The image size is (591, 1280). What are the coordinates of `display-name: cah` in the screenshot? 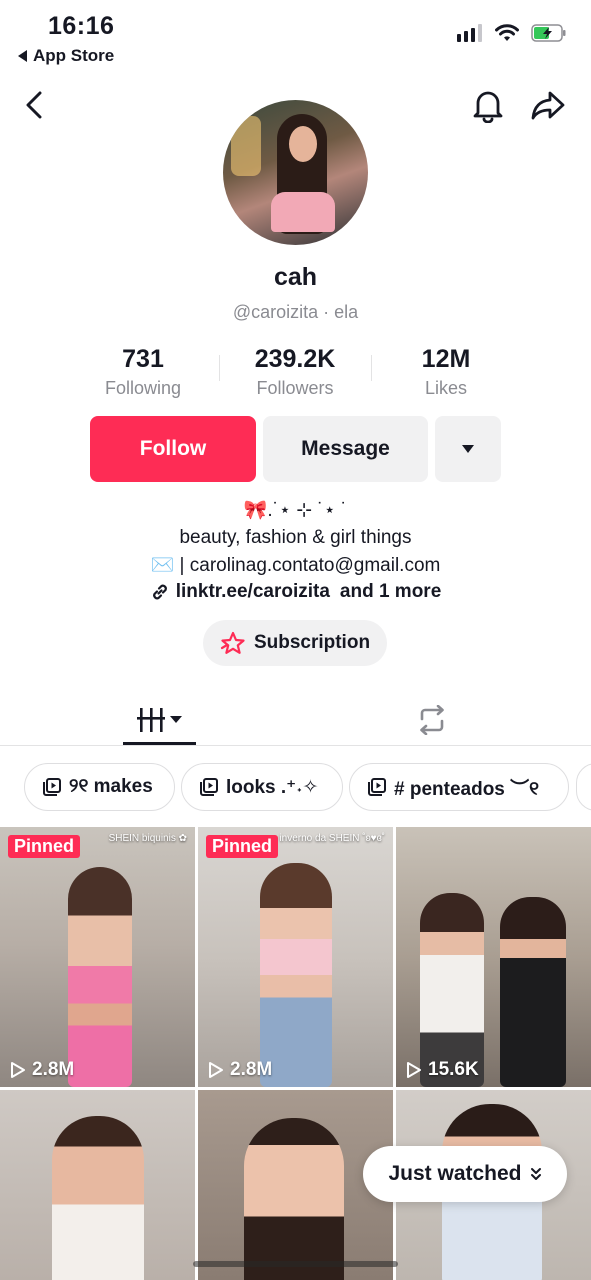 It's located at (295, 277).